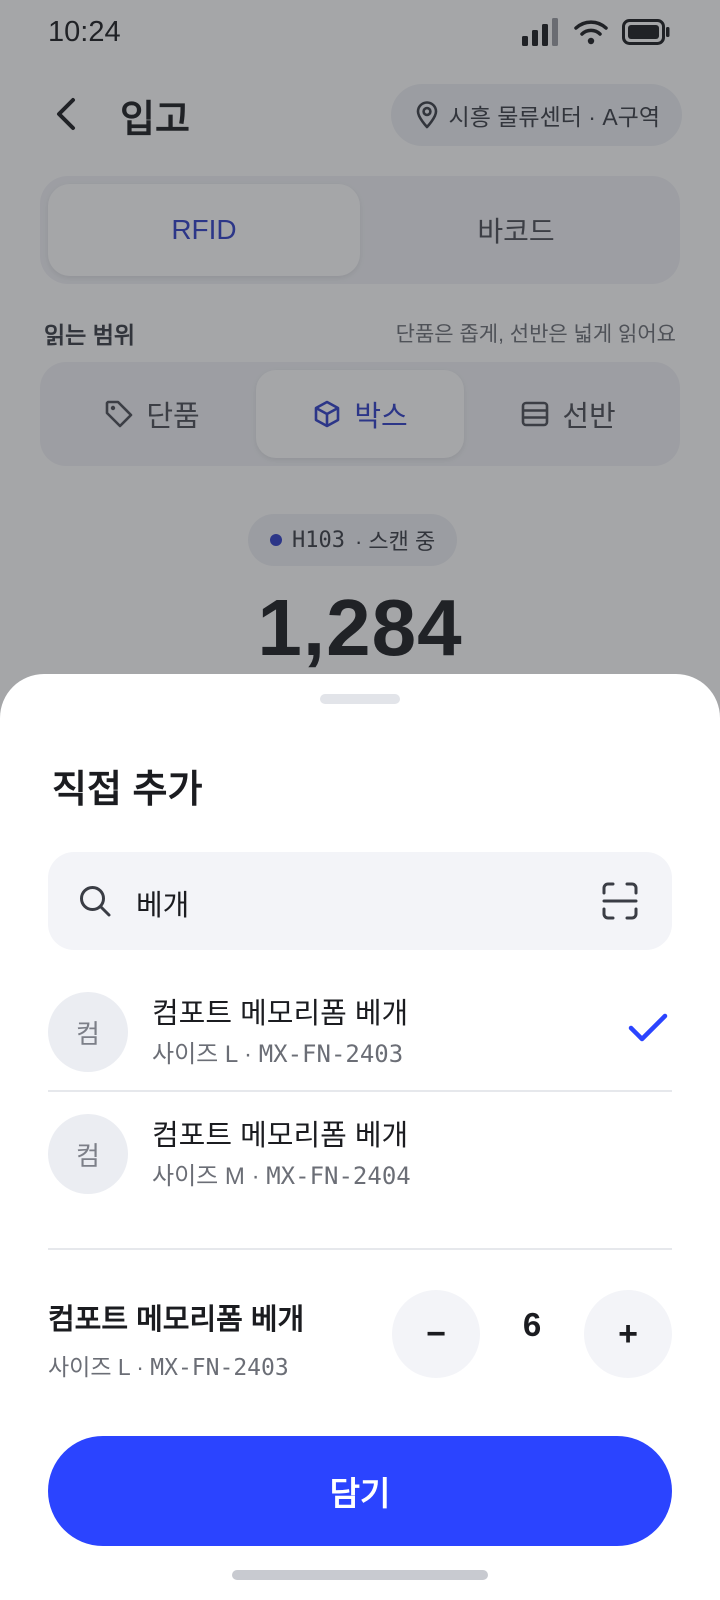  Describe the element at coordinates (360, 901) in the screenshot. I see `search-field: 베개` at that location.